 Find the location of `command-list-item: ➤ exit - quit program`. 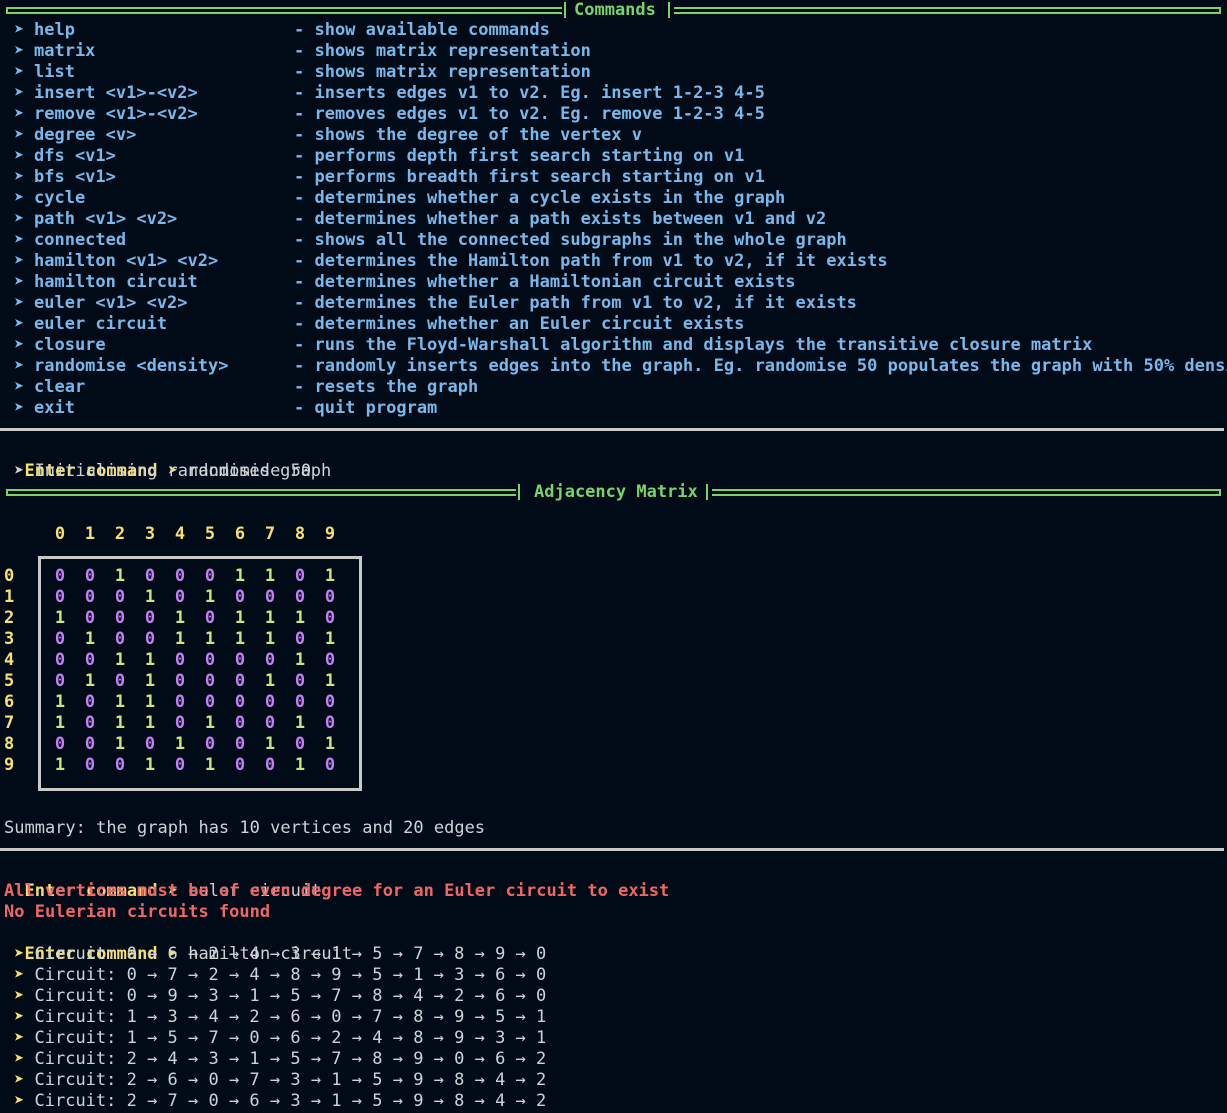

command-list-item: ➤ exit - quit program is located at coordinates (225, 408).